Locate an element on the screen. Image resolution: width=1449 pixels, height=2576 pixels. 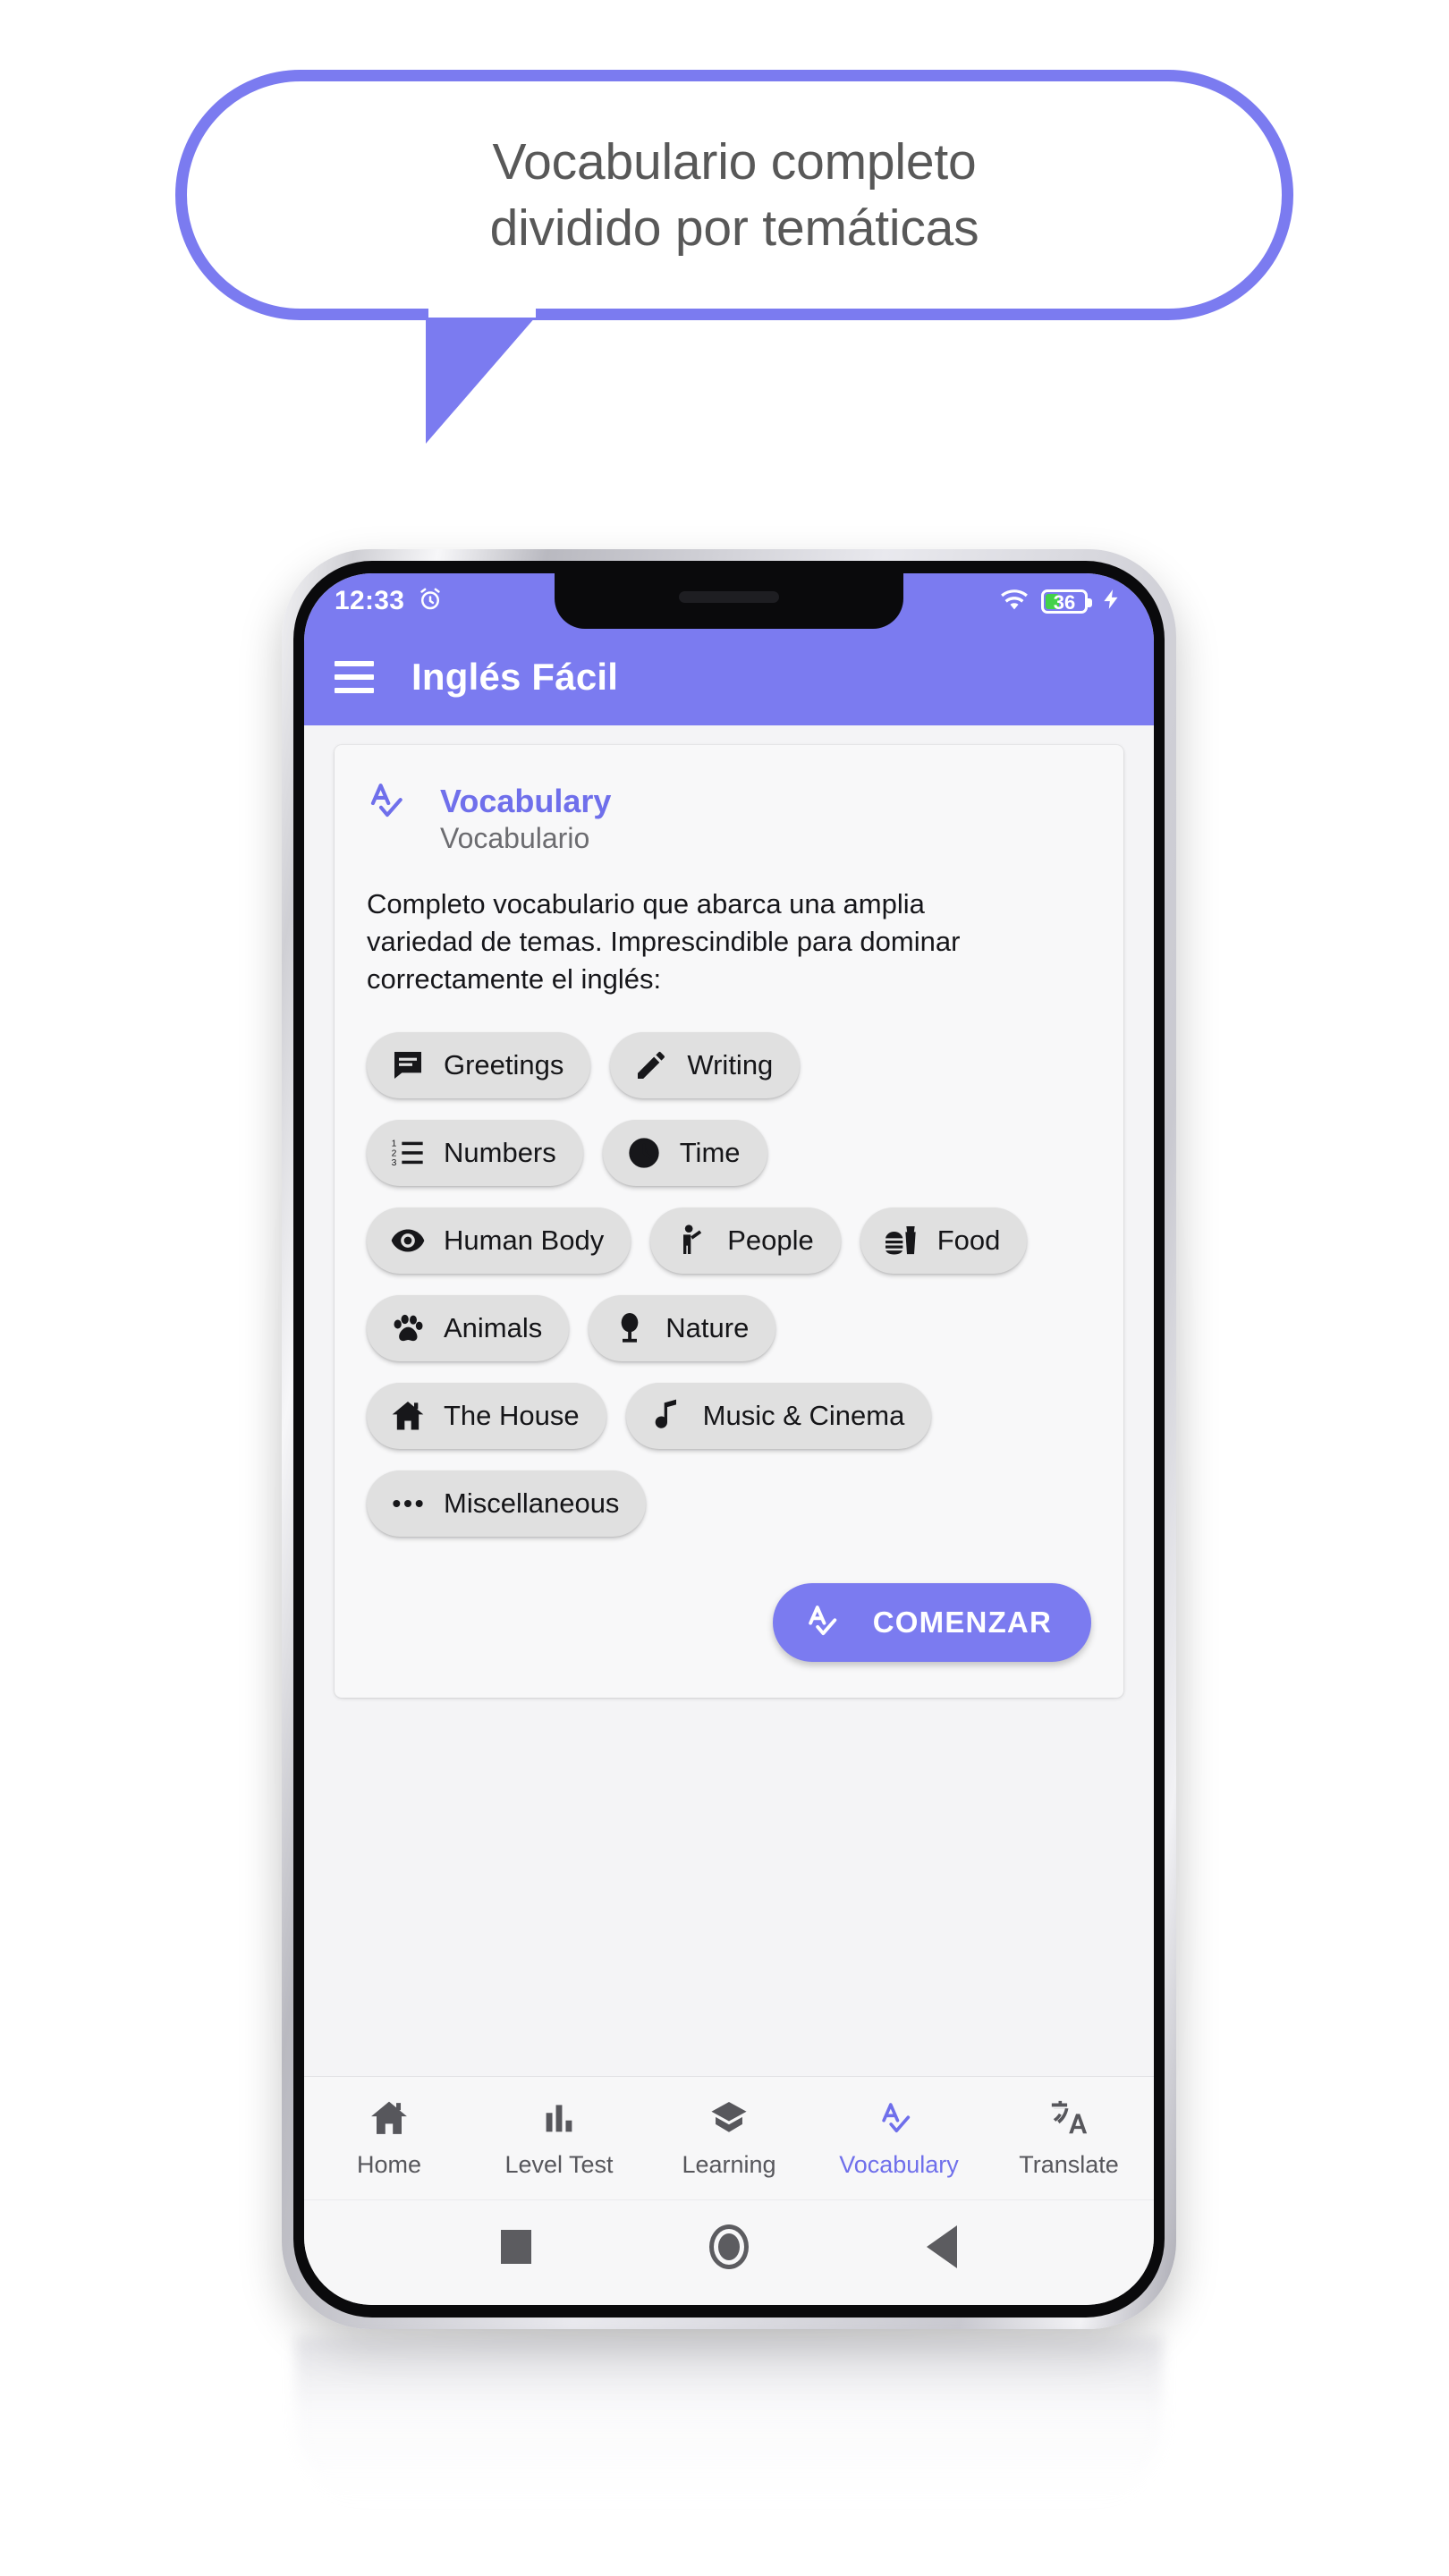
nav-label: Home is located at coordinates (389, 2164).